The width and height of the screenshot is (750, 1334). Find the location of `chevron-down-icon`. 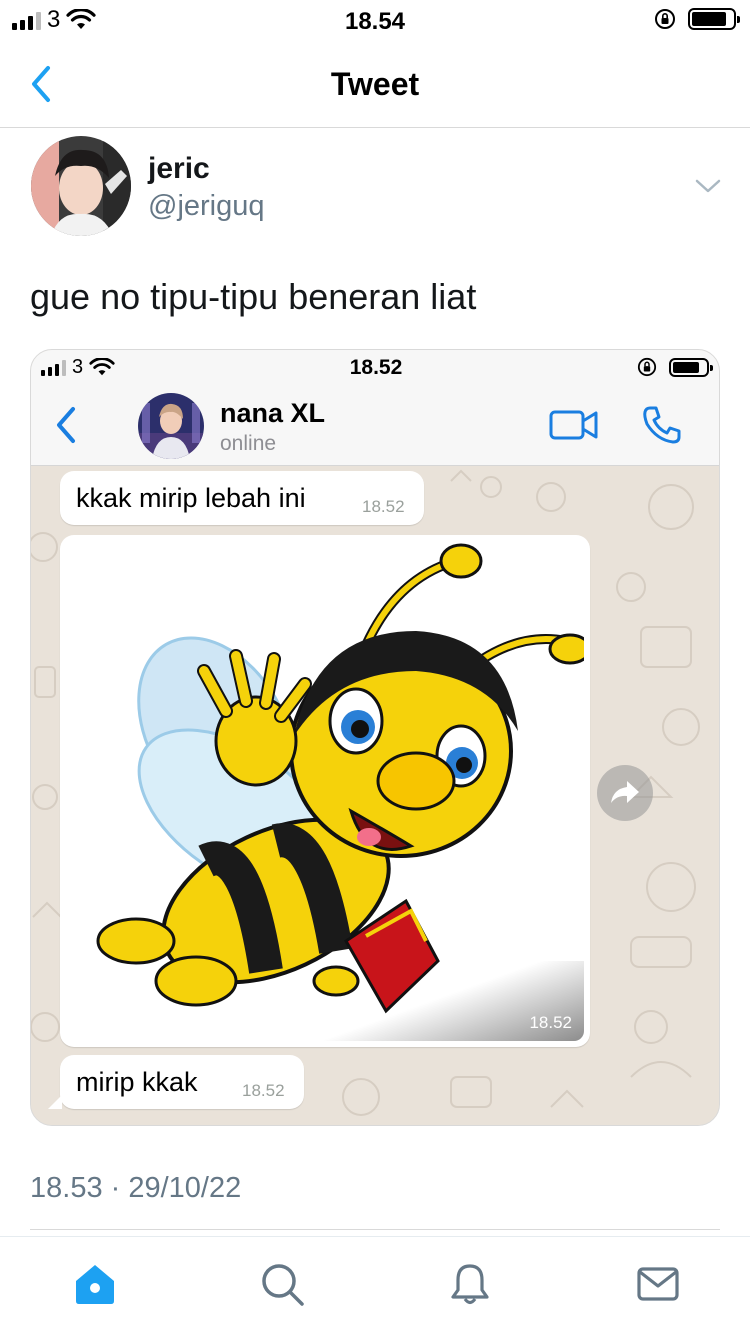

chevron-down-icon is located at coordinates (708, 186).